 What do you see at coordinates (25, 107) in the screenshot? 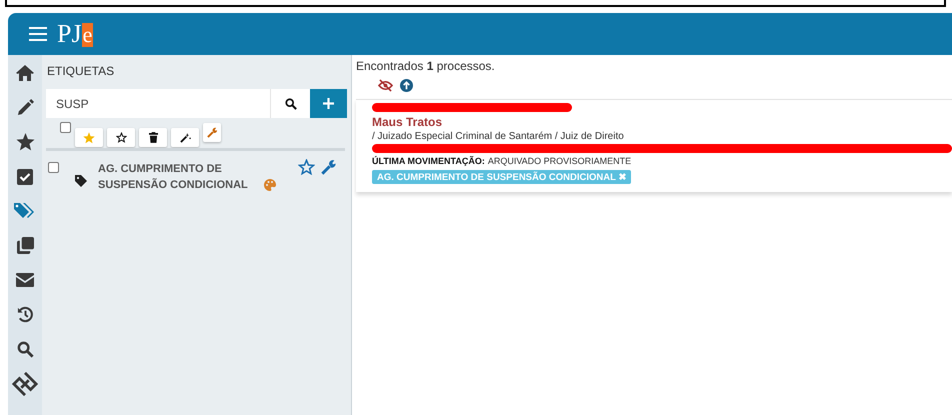
I see `pencil-icon` at bounding box center [25, 107].